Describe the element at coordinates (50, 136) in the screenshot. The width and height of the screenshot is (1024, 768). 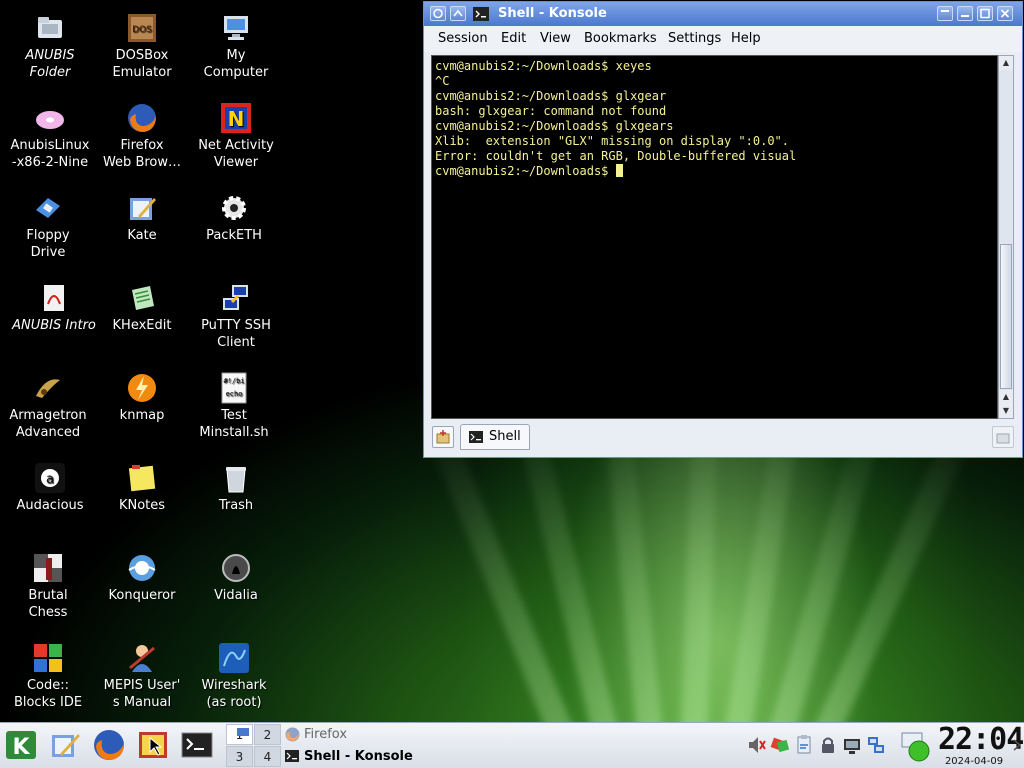
I see `desktop-icon-anubislinux-disc: AnubisLinux -x86-2-Nine` at that location.